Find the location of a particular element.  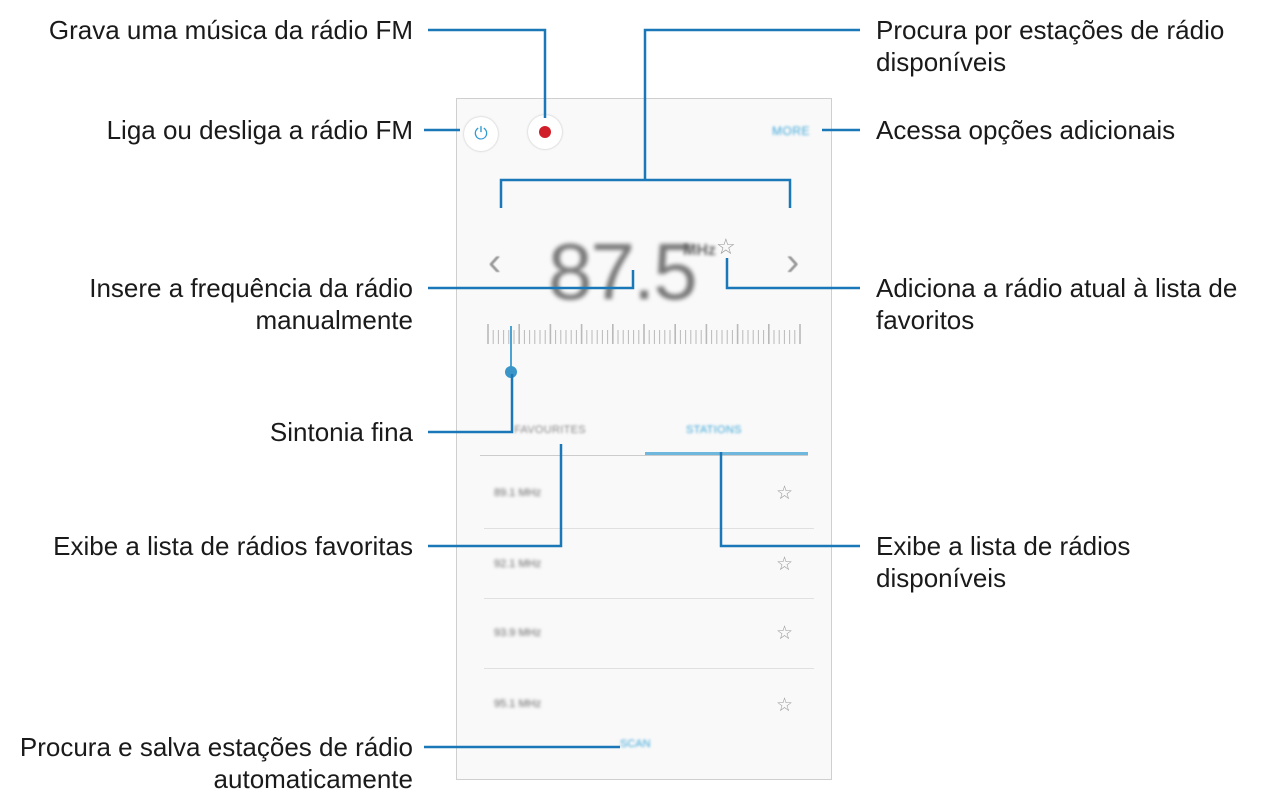

callout-line: Adiciona a rádio atual à lista de is located at coordinates (1057, 288).